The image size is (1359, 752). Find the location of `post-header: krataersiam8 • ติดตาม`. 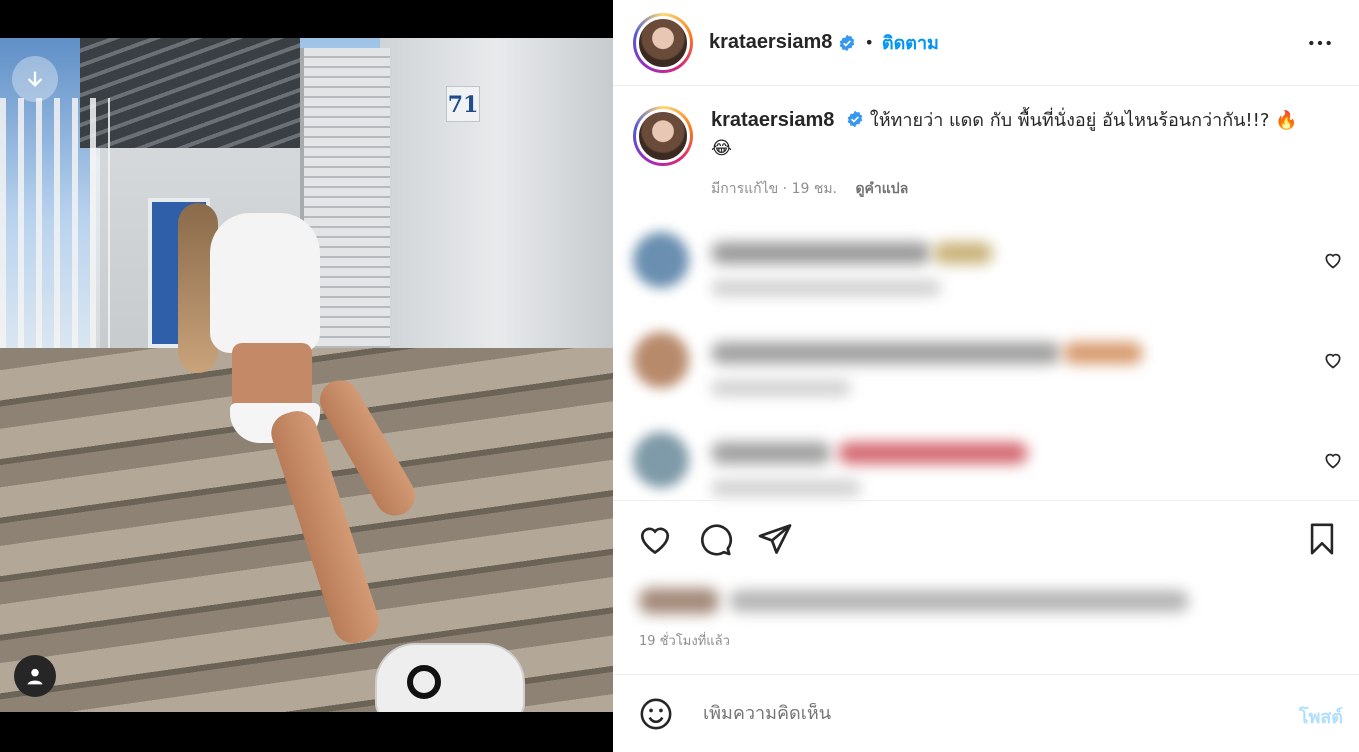

post-header: krataersiam8 • ติดตาม is located at coordinates (986, 43).